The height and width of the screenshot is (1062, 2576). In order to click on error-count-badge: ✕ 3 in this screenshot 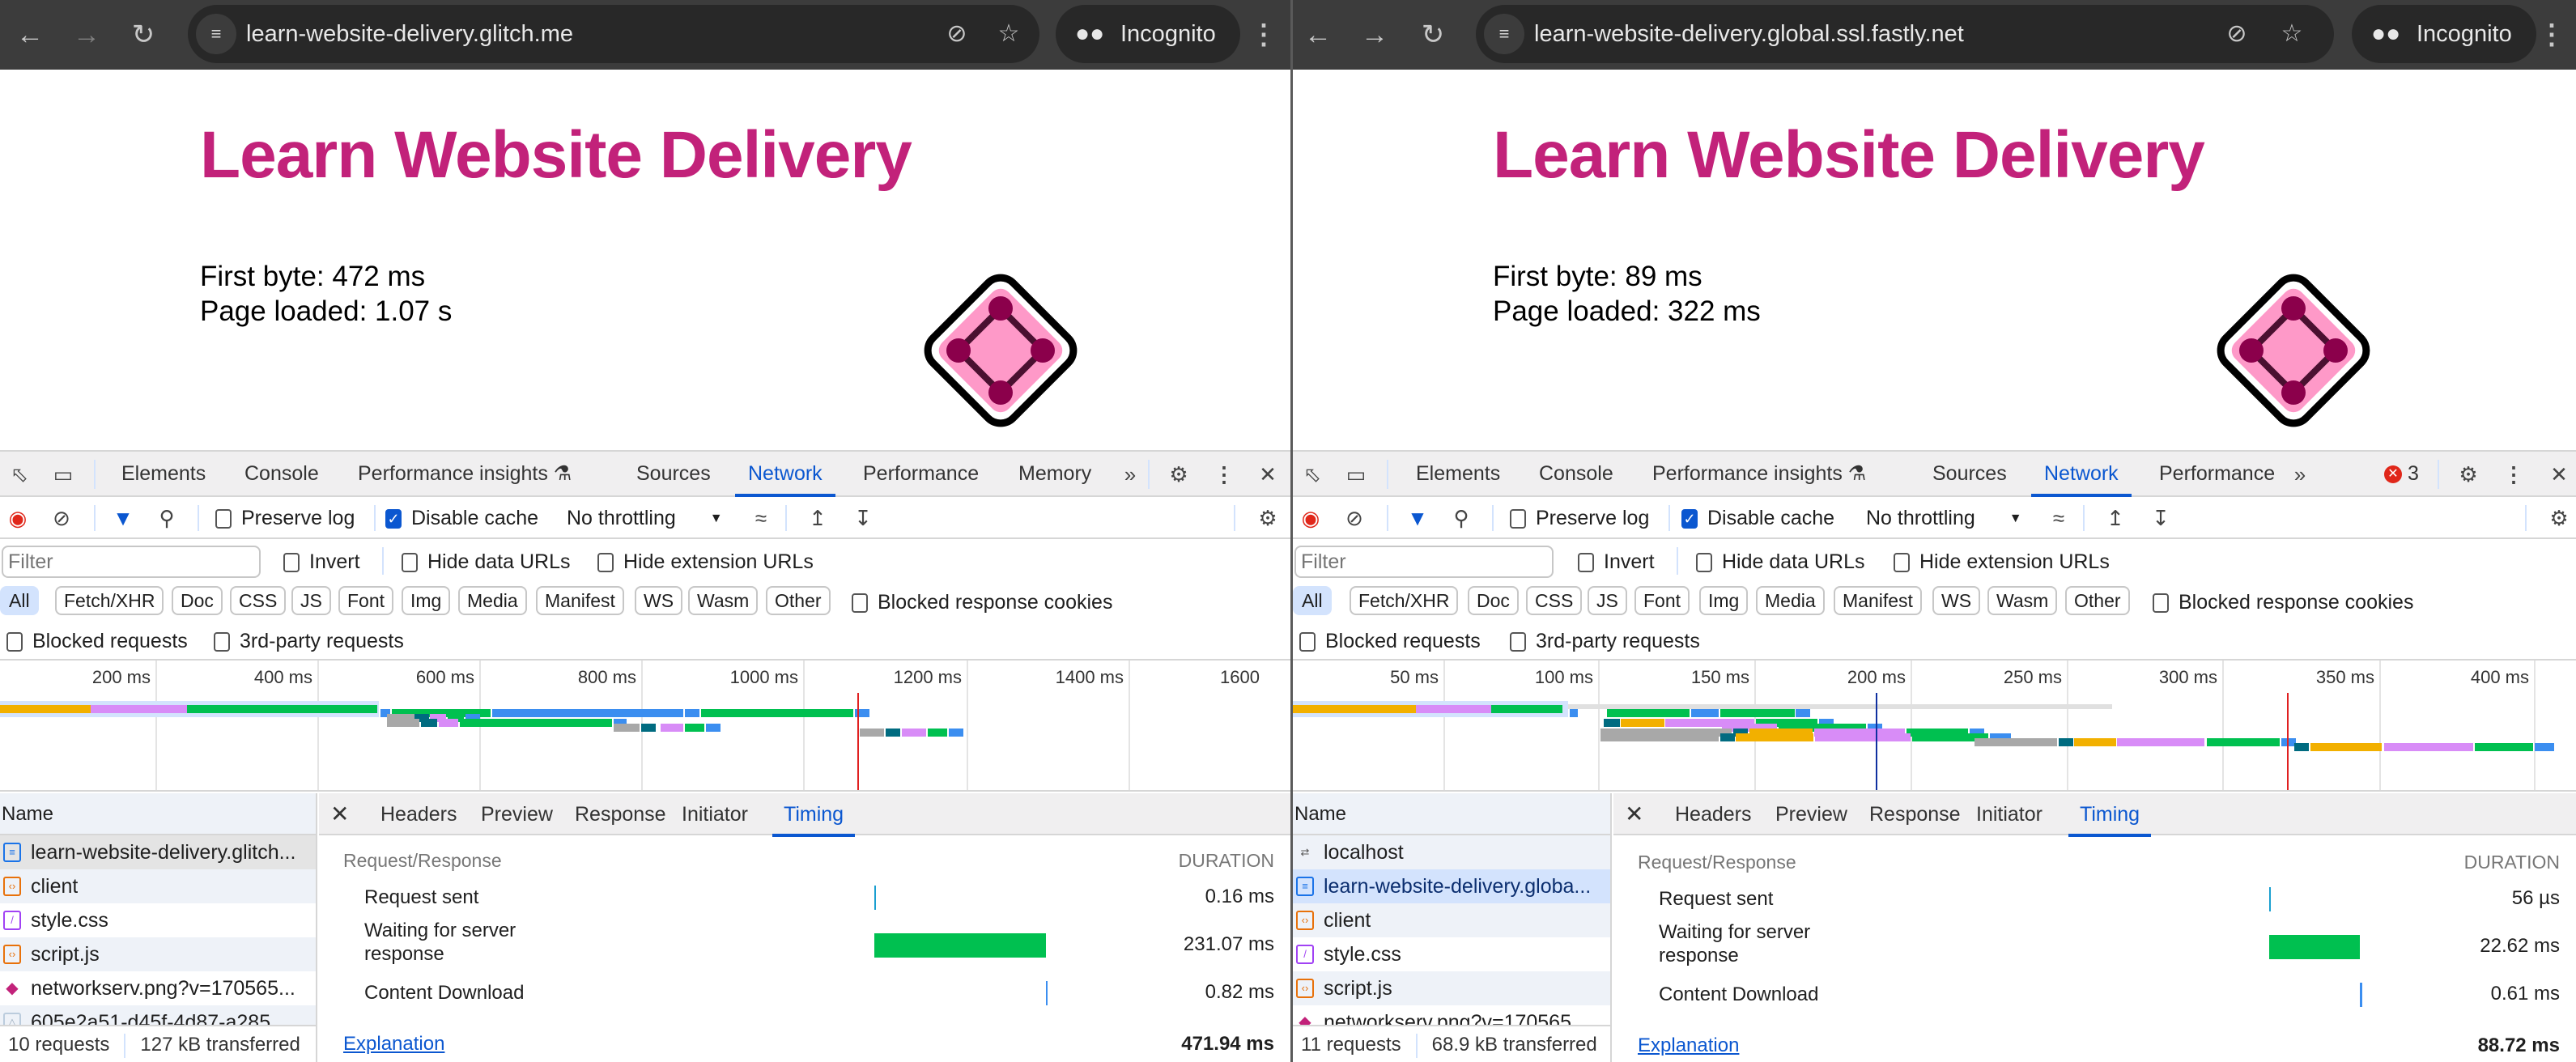, I will do `click(2401, 473)`.